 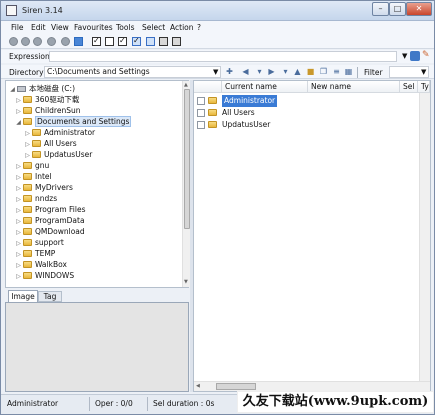 What do you see at coordinates (136, 41) in the screenshot?
I see `select-files-icon` at bounding box center [136, 41].